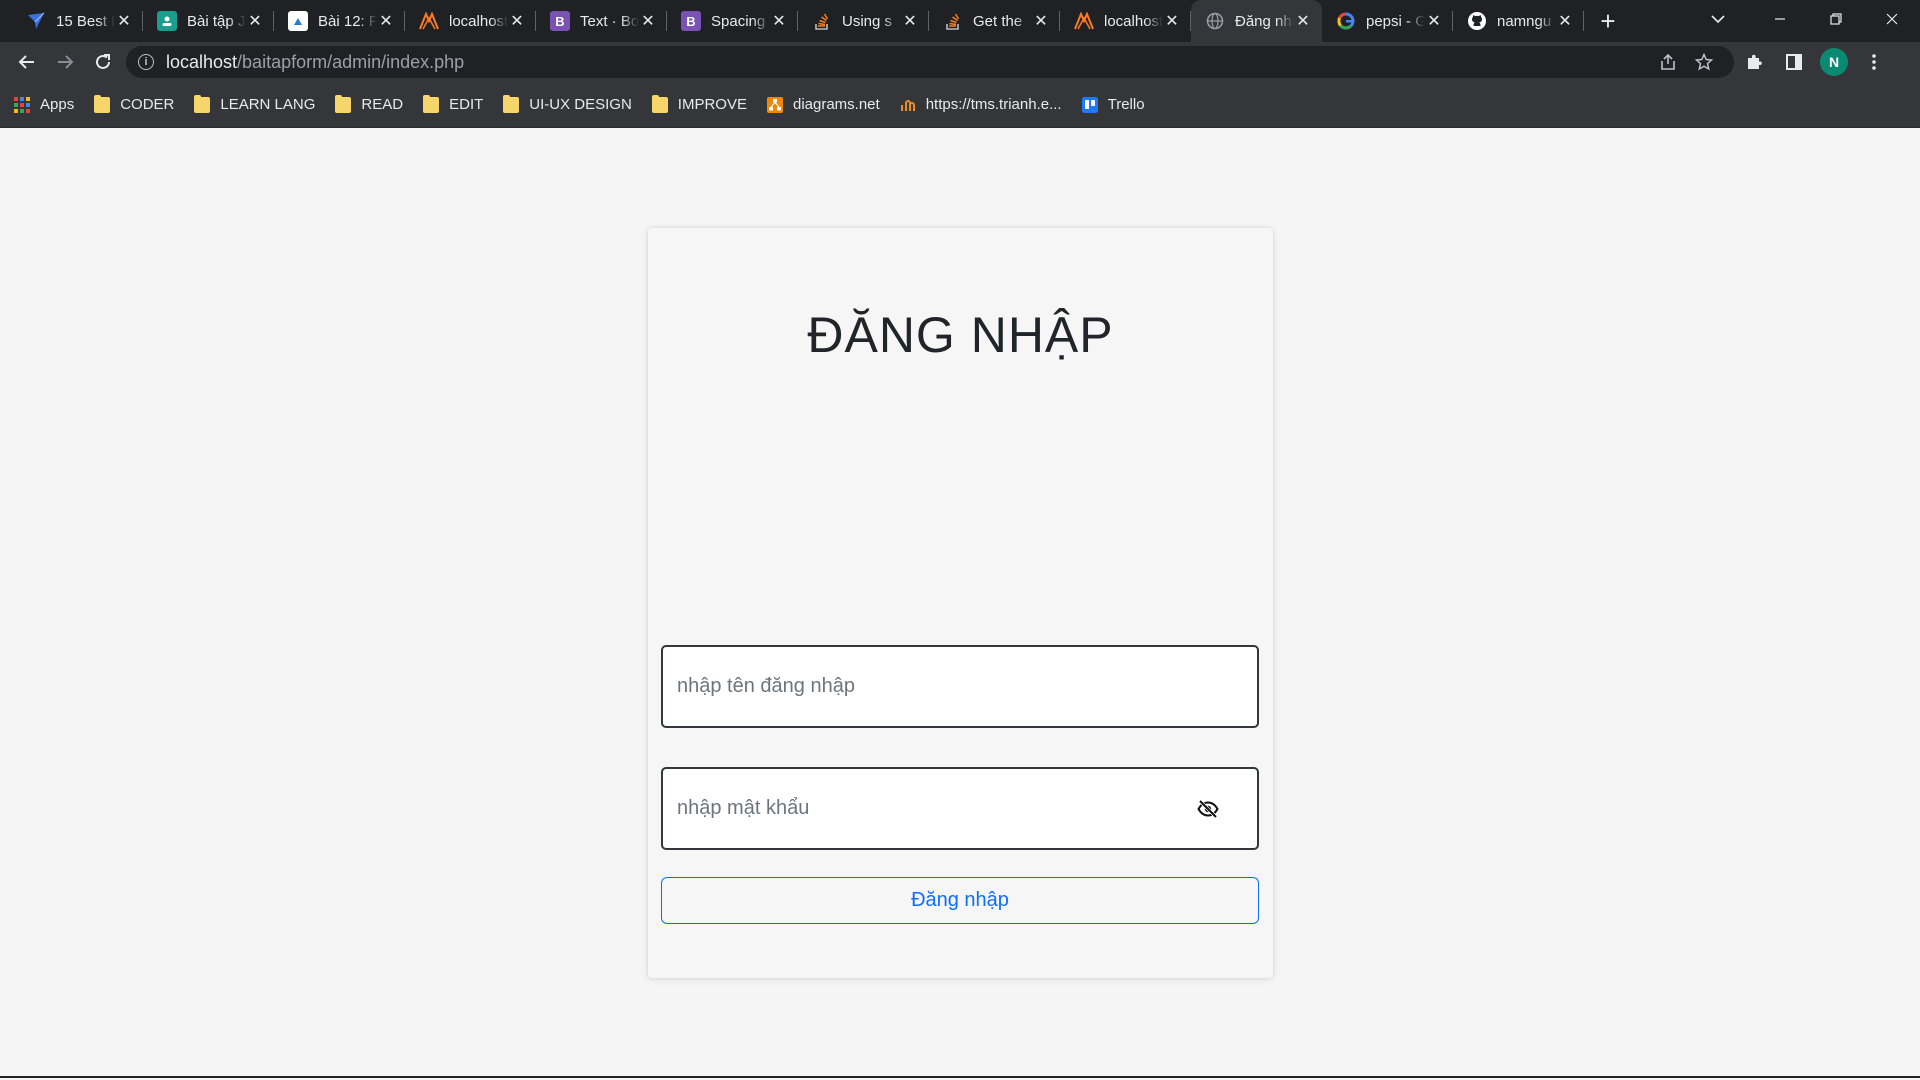 The width and height of the screenshot is (1920, 1080). I want to click on bookmark-folder-improve: IMPROVE, so click(699, 103).